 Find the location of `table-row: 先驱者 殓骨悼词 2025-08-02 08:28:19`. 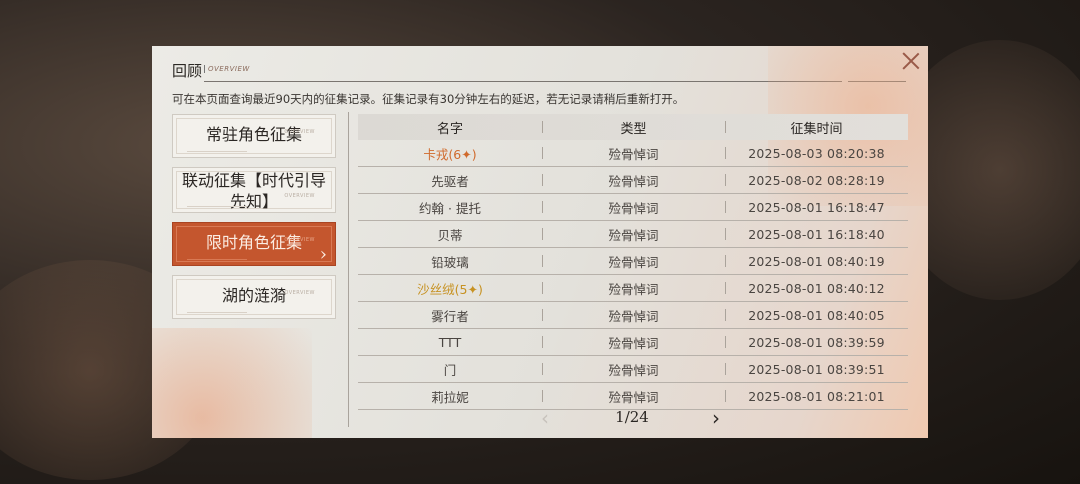

table-row: 先驱者 殓骨悼词 2025-08-02 08:28:19 is located at coordinates (633, 180).